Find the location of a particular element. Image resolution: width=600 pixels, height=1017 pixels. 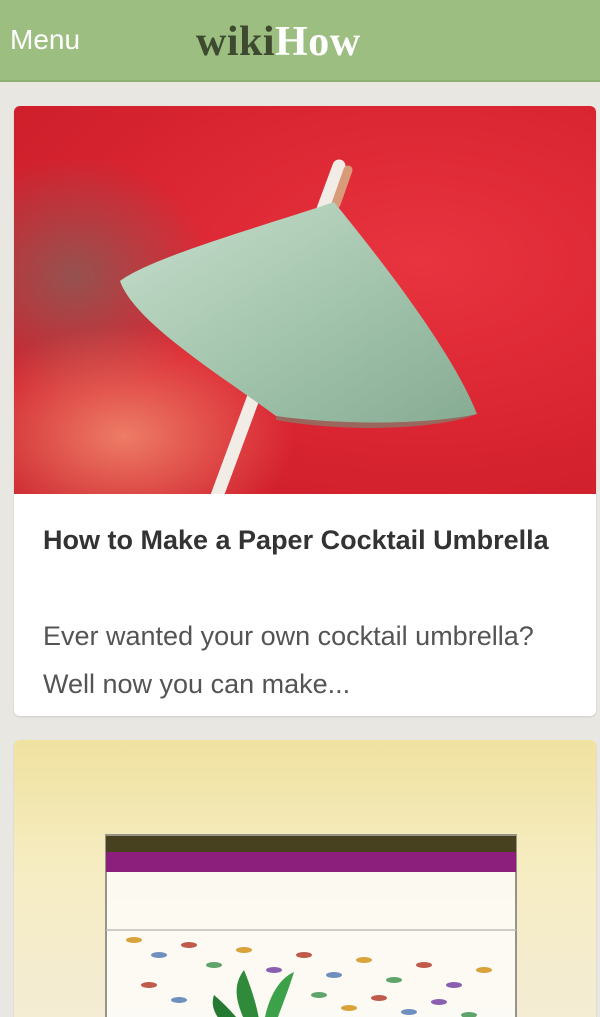

wikihow-logo: wikiHow is located at coordinates (278, 42).